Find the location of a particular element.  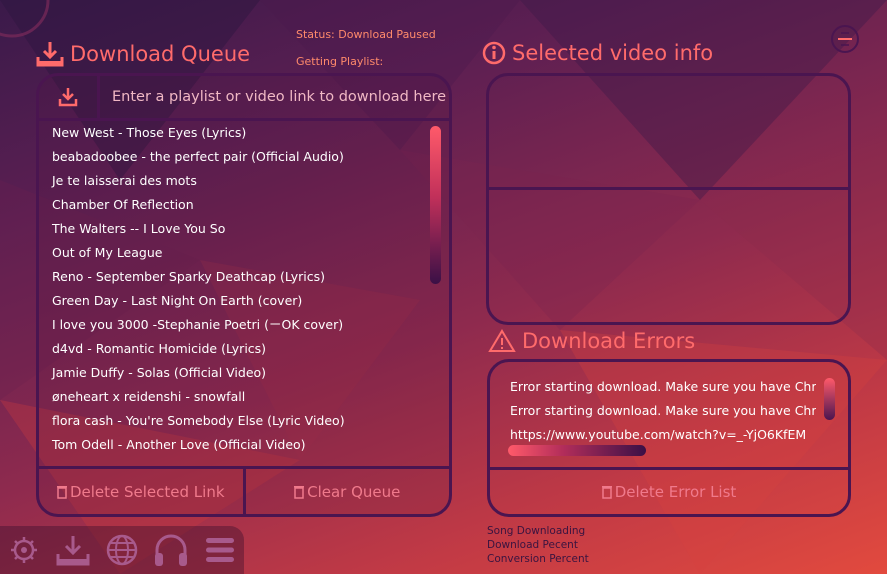

nav-globe is located at coordinates (122, 550).